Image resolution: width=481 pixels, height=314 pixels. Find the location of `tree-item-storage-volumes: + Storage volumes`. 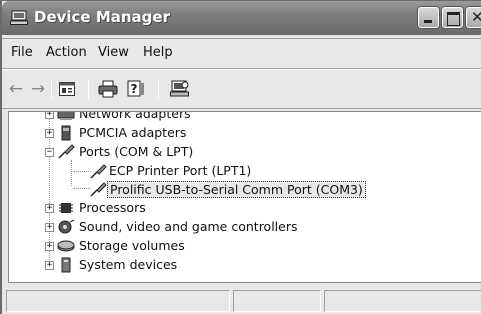

tree-item-storage-volumes: + Storage volumes is located at coordinates (245, 246).